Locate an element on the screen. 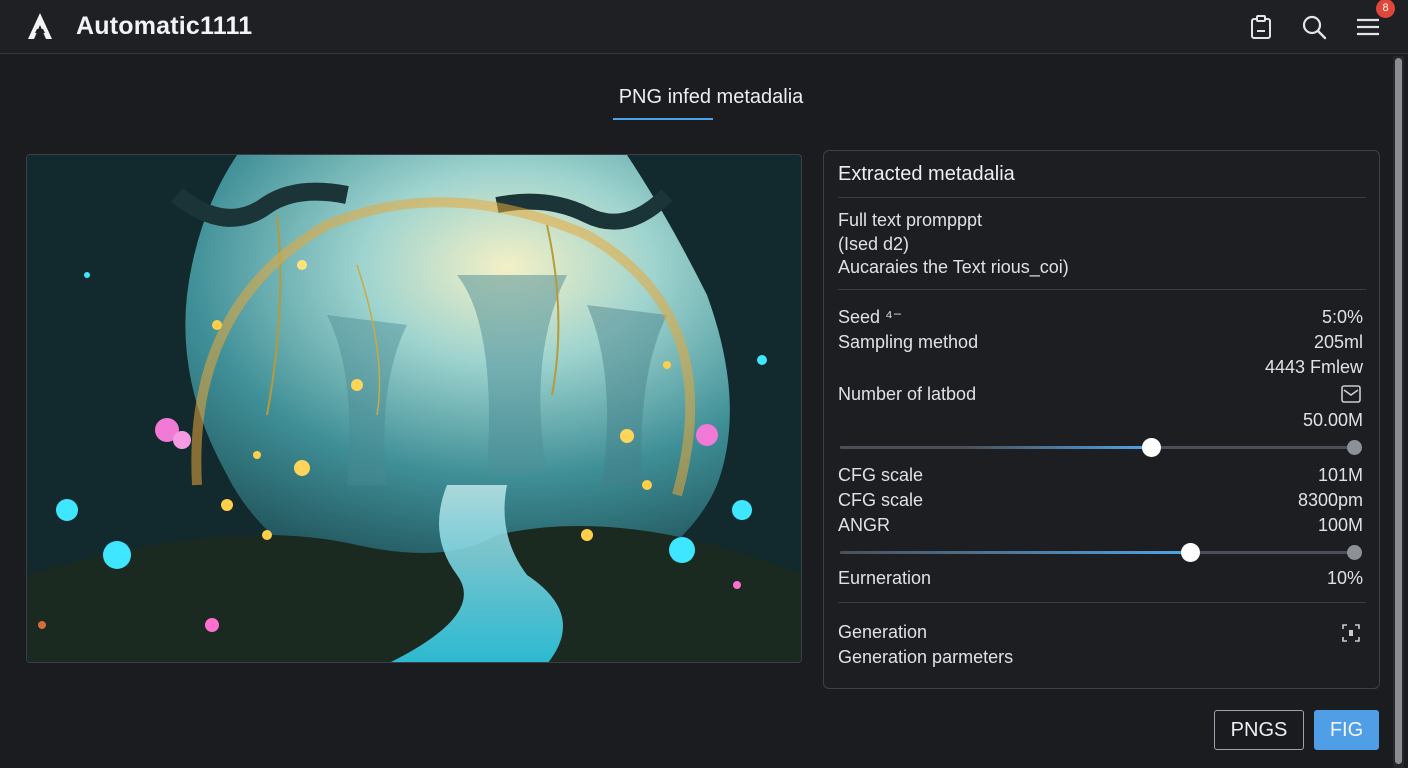  tab-png-info: PNG infed metadalia is located at coordinates (711, 97).